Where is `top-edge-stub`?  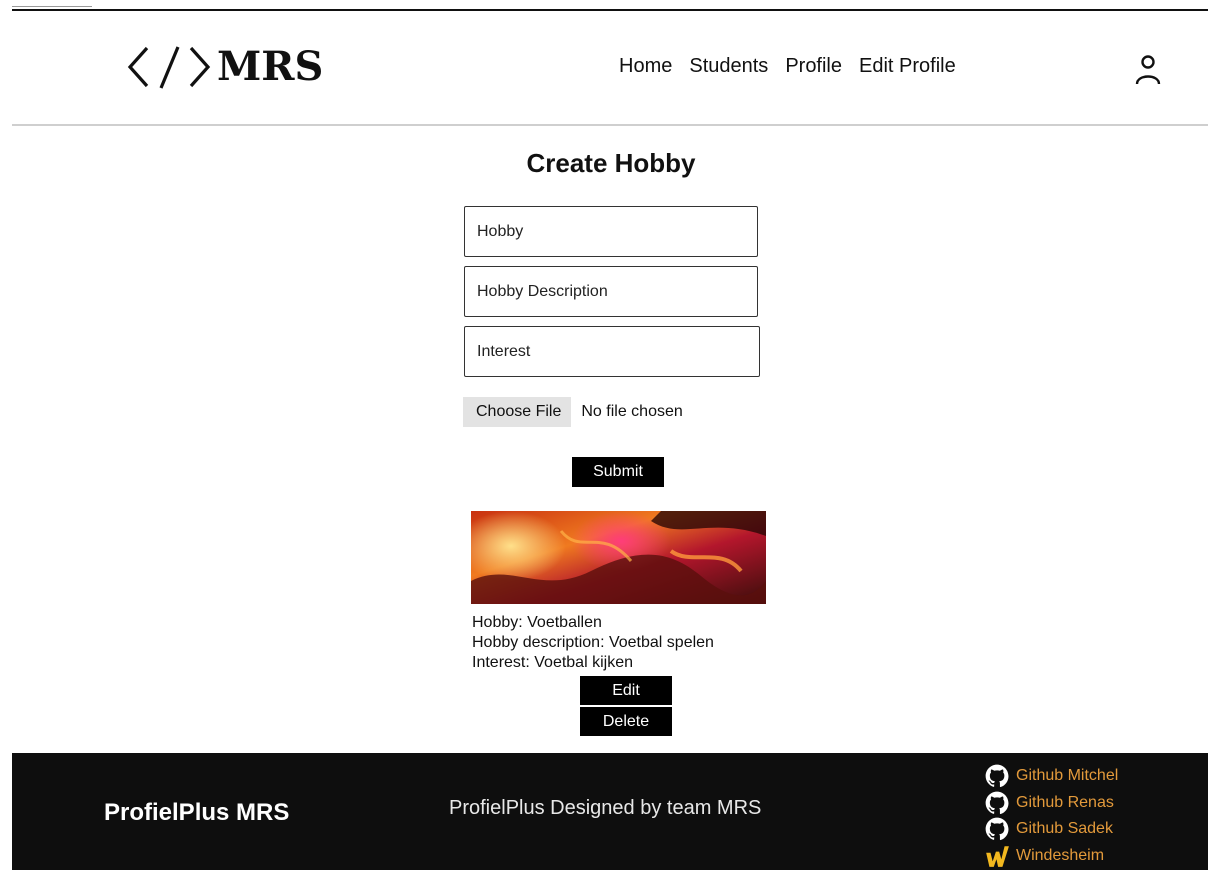
top-edge-stub is located at coordinates (52, 6).